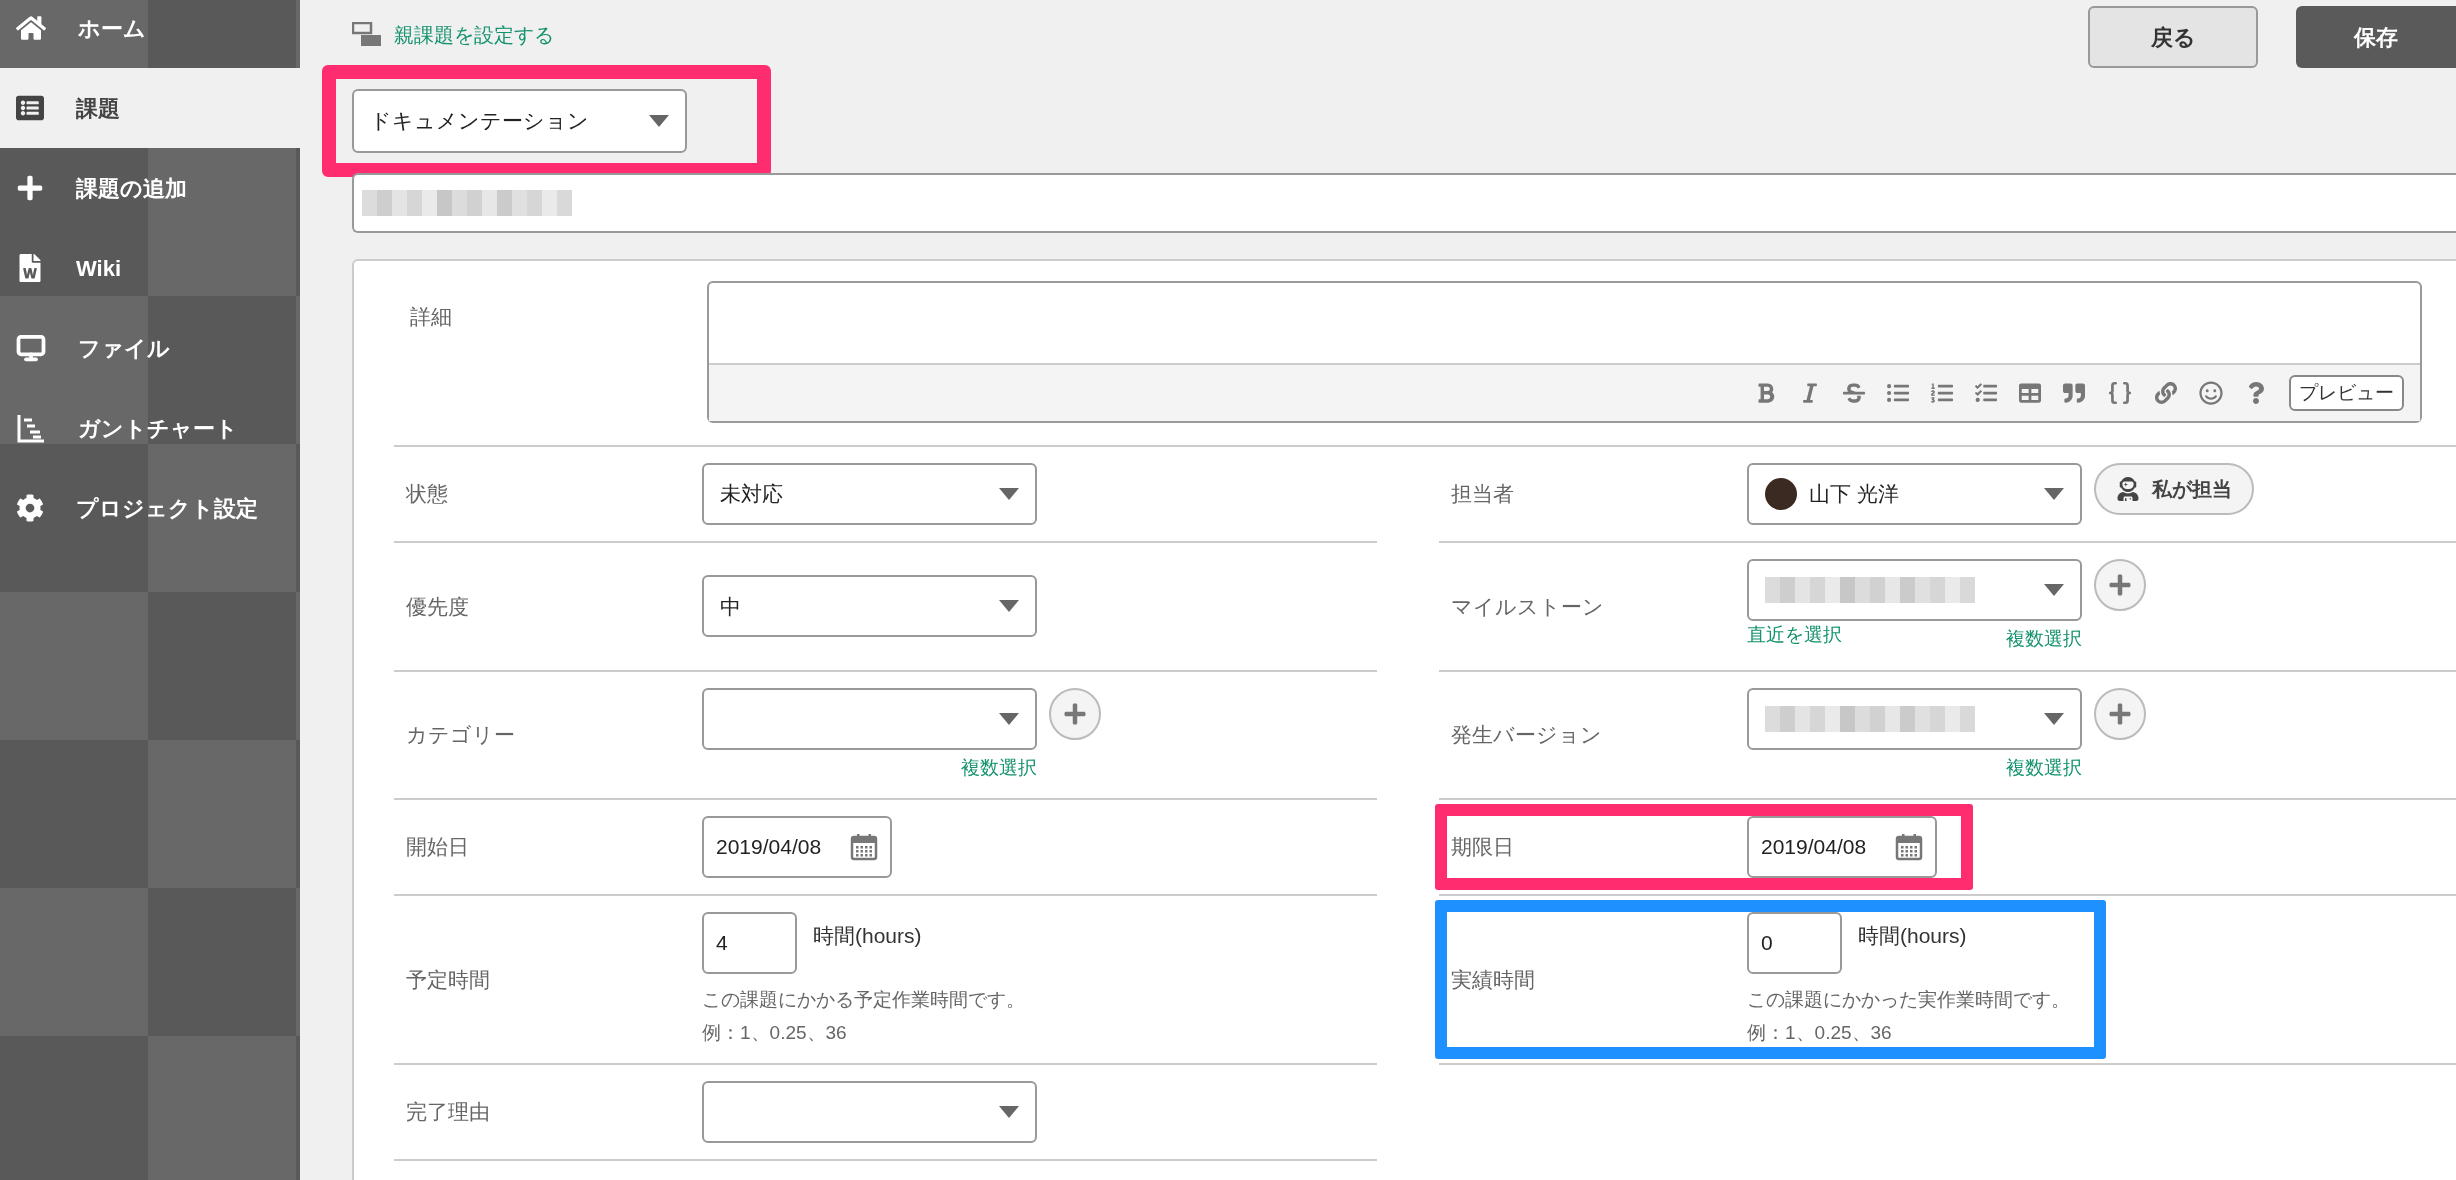 The height and width of the screenshot is (1180, 2456). What do you see at coordinates (1914, 494) in the screenshot?
I see `select-field: 山下 光洋` at bounding box center [1914, 494].